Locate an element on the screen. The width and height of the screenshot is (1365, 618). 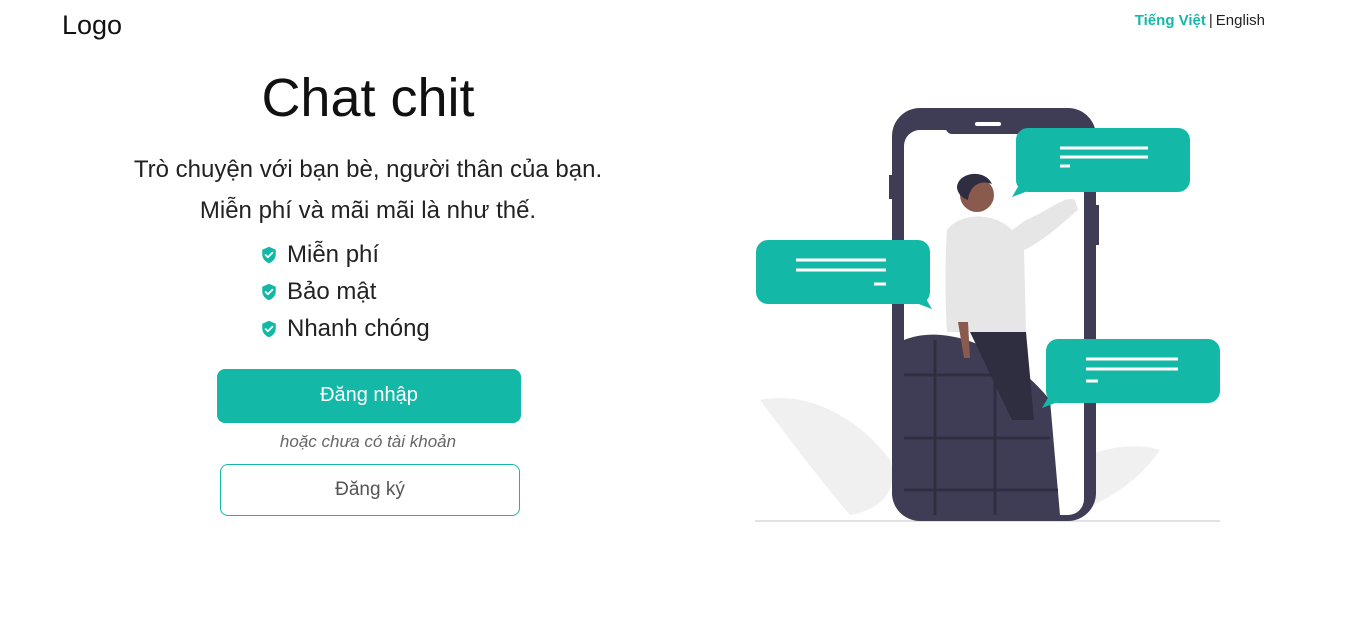
or-no-account-text: hoặc chưa có tài khoản is located at coordinates (368, 441).